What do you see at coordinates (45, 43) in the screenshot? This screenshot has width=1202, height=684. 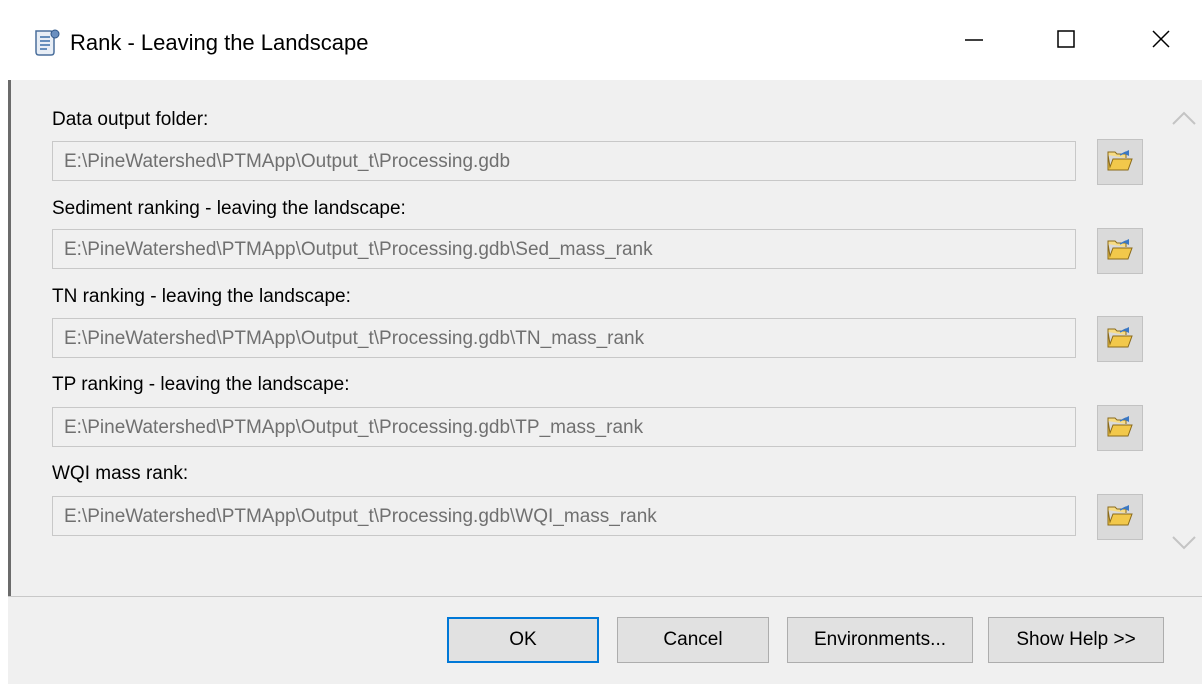 I see `script-tool-icon` at bounding box center [45, 43].